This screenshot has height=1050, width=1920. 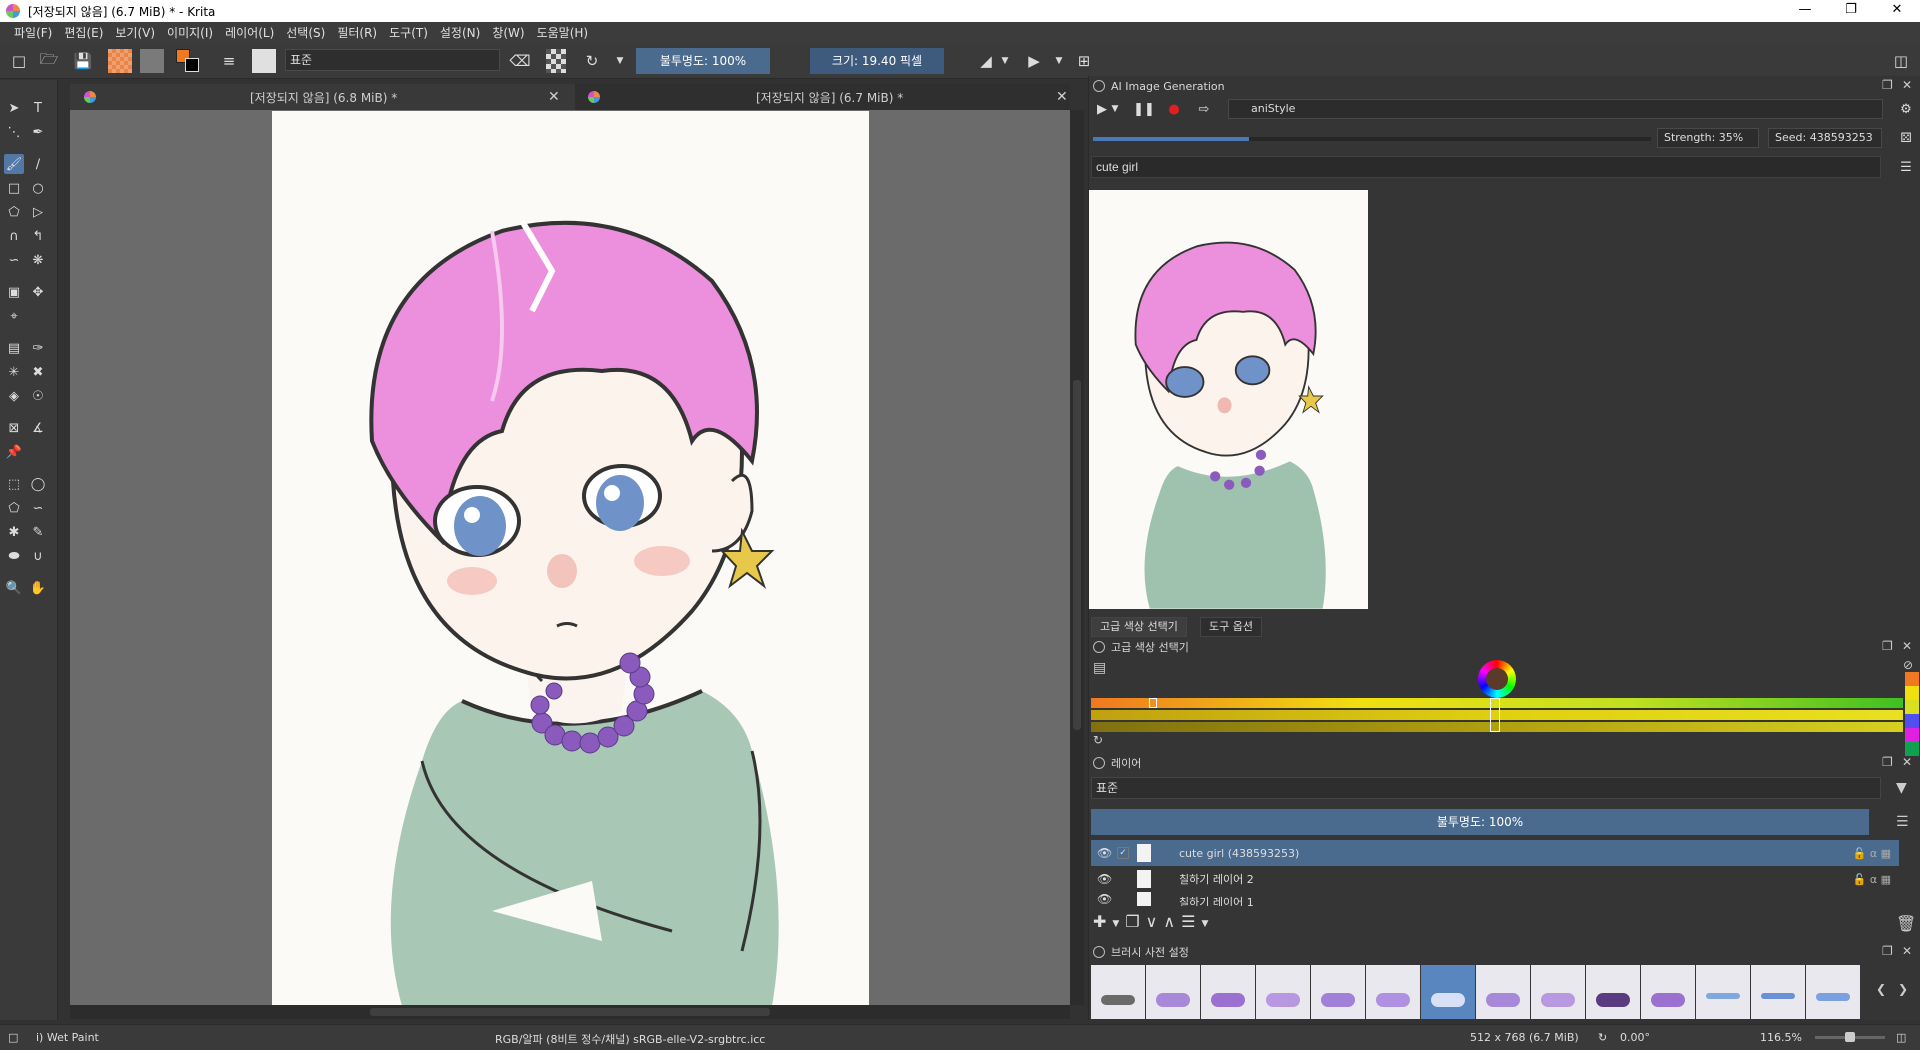 What do you see at coordinates (570, 1012) in the screenshot?
I see `horizontal-scrollbar` at bounding box center [570, 1012].